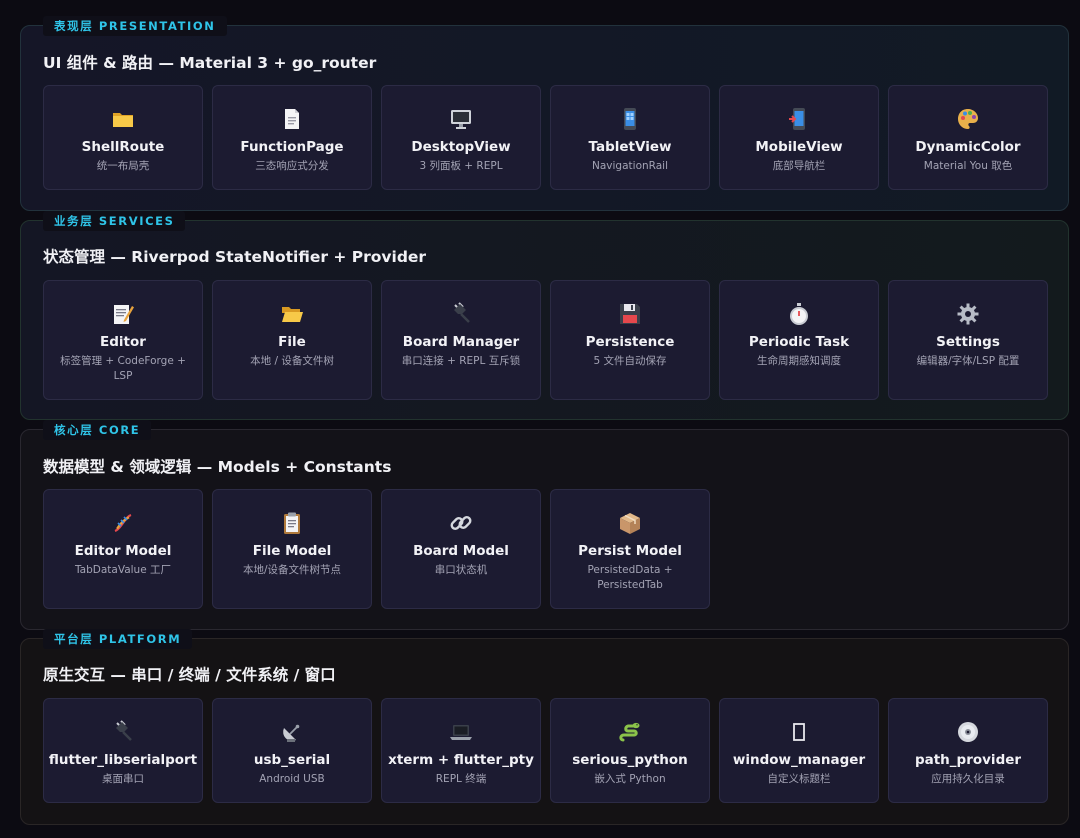 The height and width of the screenshot is (838, 1080). I want to click on layer-title: 原生交互 — 串口 / 终端 / 文件系统 / 窗口, so click(189, 675).